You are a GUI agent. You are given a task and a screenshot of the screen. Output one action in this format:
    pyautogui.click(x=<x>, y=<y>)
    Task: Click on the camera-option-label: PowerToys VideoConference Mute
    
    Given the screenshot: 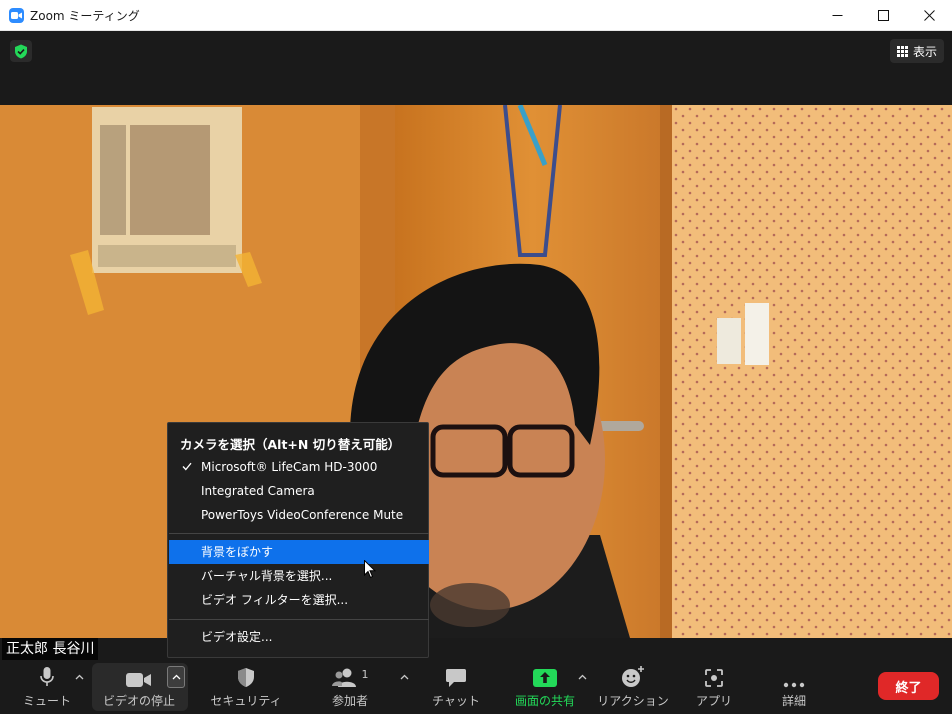 What is the action you would take?
    pyautogui.click(x=302, y=515)
    